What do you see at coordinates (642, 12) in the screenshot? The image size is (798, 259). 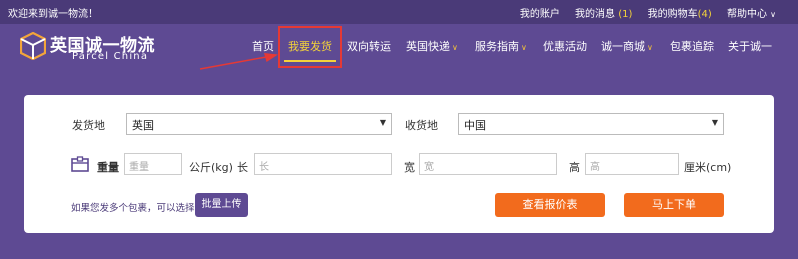 I see `top-links: 我的账户 我的消息 (1) 我的购物车(4) 帮助中心 ∨` at bounding box center [642, 12].